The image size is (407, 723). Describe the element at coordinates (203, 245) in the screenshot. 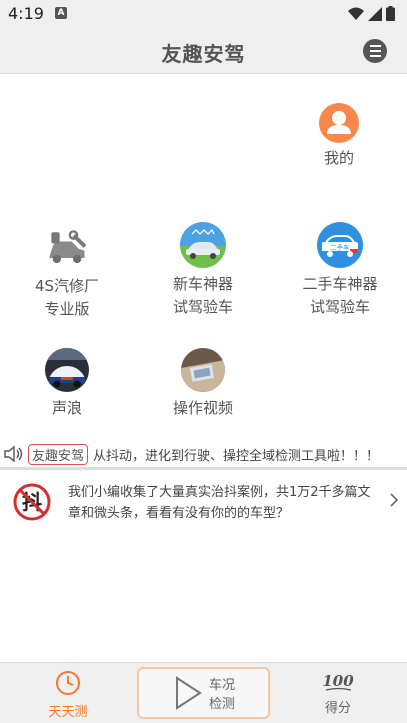

I see `new-car-icon` at that location.